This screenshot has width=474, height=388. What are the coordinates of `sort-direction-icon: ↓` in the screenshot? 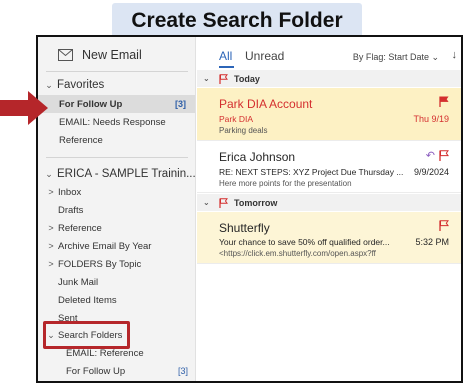 It's located at (455, 55).